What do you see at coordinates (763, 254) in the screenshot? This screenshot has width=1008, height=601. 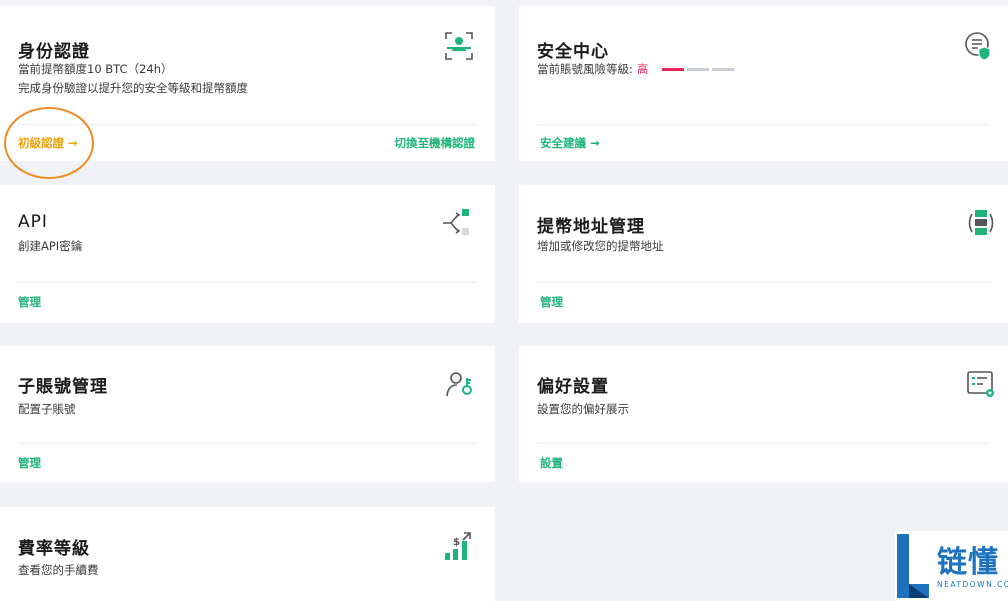 I see `withdraw-address-card: 提幣地址管理 增加或修改您的提幣地址 管理` at bounding box center [763, 254].